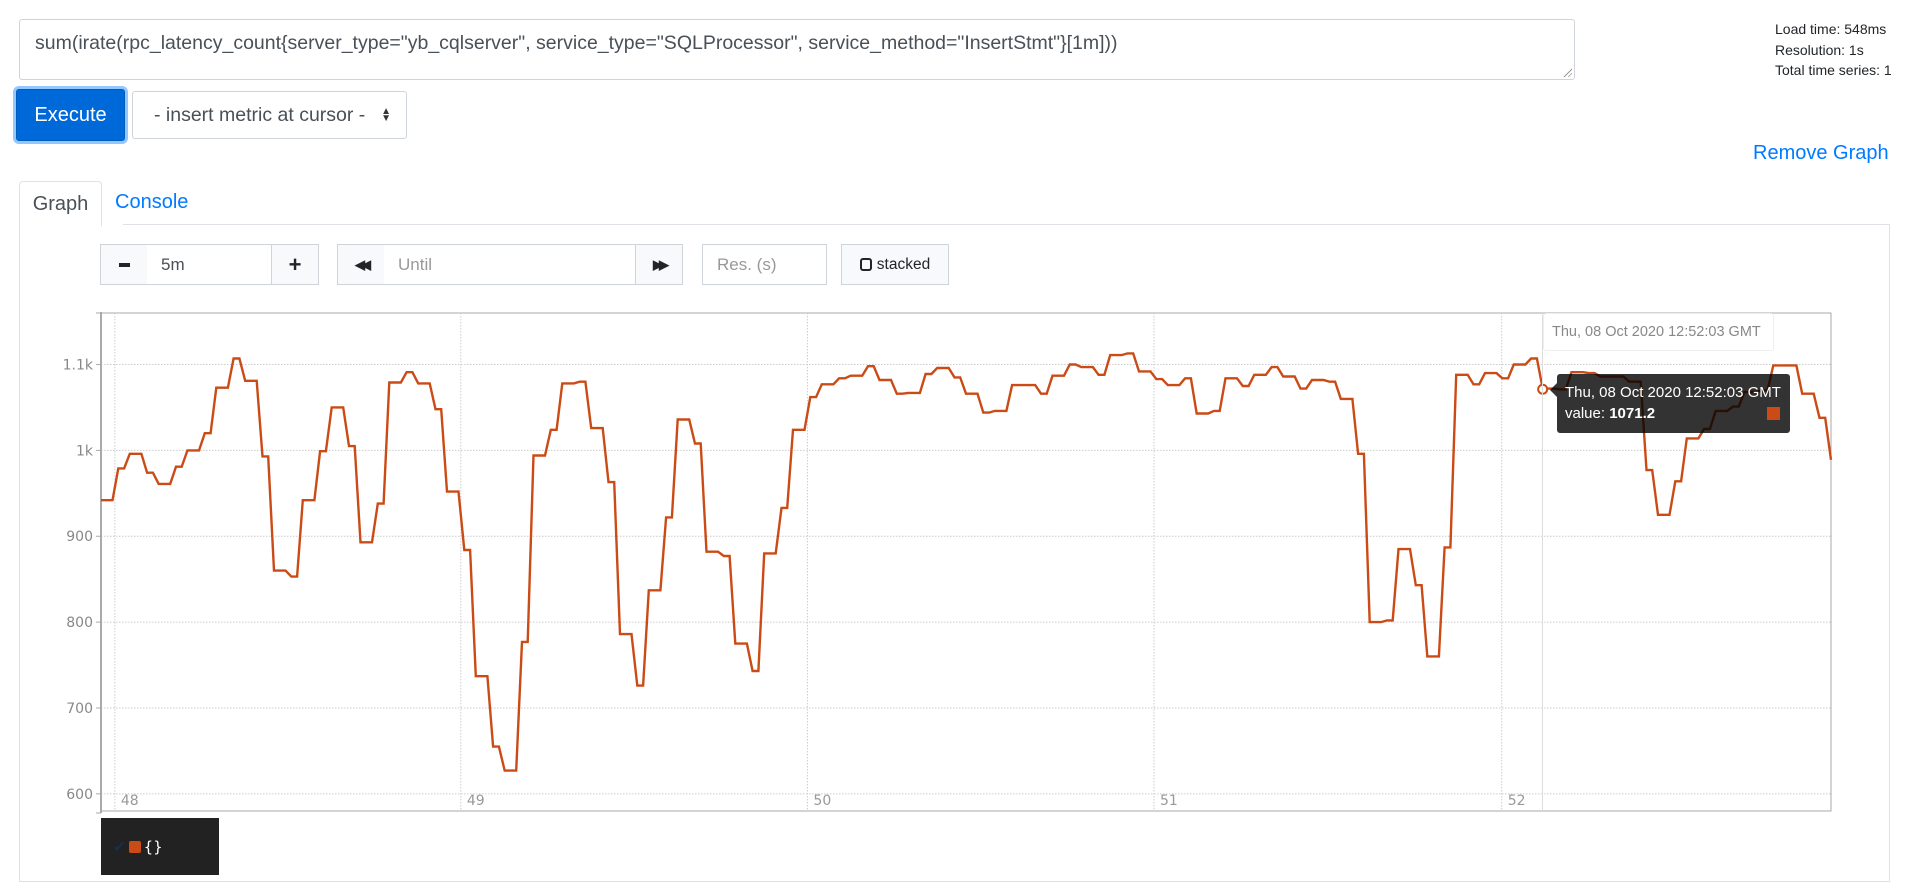  What do you see at coordinates (1632, 413) in the screenshot?
I see `tooltip-value: 1071.2` at bounding box center [1632, 413].